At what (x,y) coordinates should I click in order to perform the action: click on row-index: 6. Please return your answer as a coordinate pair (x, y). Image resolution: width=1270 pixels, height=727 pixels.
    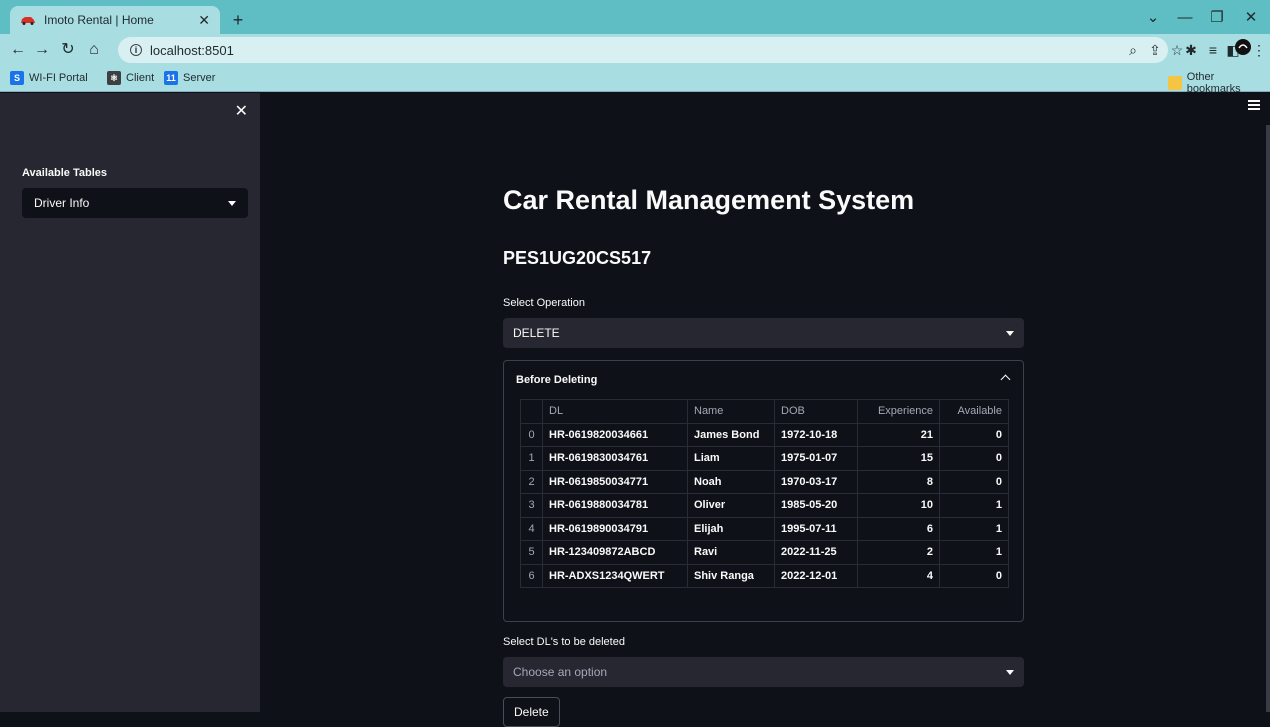
    Looking at the image, I should click on (531, 575).